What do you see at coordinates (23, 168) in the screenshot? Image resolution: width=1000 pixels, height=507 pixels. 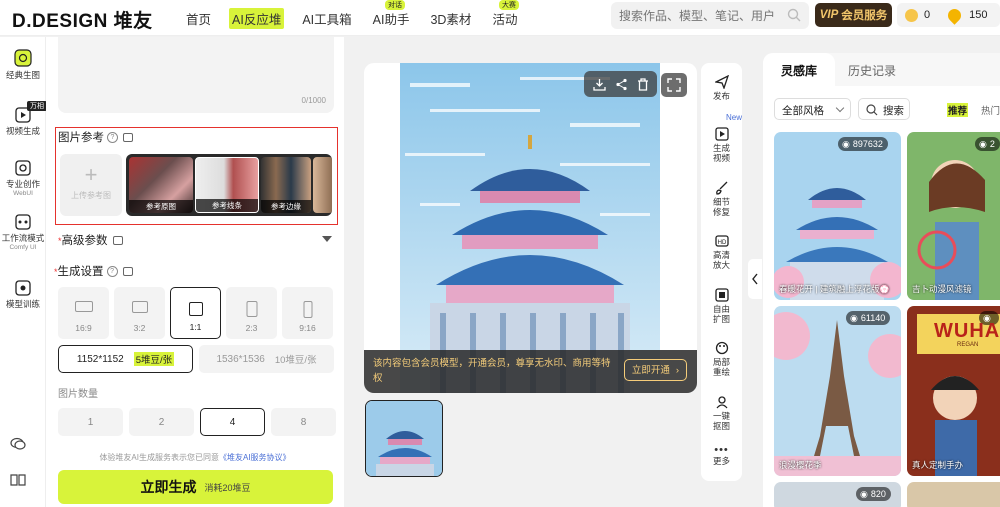 I see `webui-icon` at bounding box center [23, 168].